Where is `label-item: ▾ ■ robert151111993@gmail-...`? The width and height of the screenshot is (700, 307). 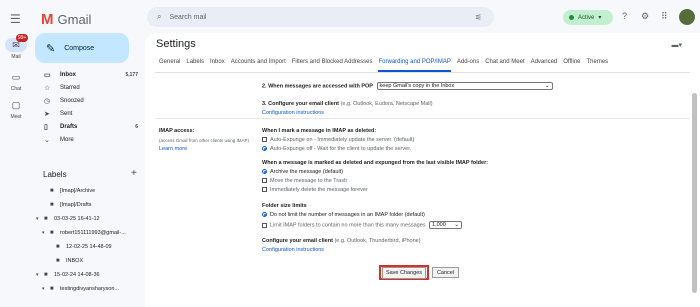
label-item: ▾ ■ robert151111993@gmail-... is located at coordinates (84, 233).